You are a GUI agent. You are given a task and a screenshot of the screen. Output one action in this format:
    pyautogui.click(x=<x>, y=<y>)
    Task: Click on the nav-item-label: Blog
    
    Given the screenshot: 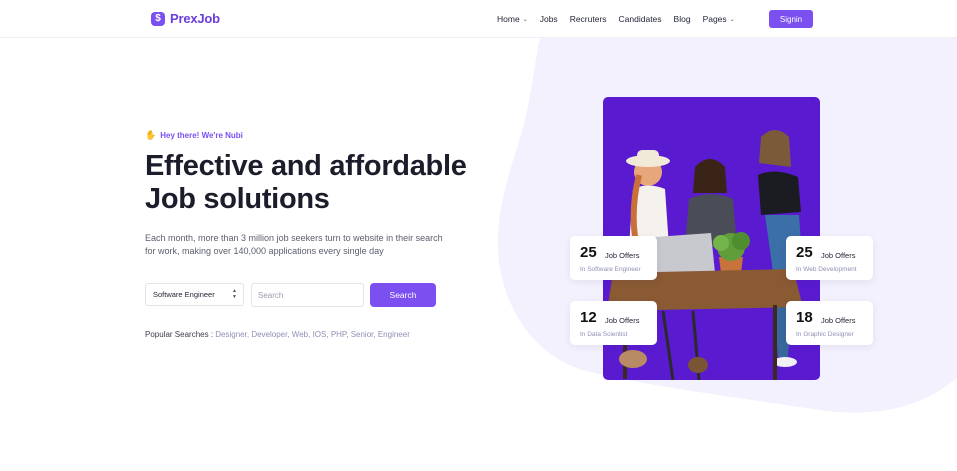 What is the action you would take?
    pyautogui.click(x=682, y=19)
    